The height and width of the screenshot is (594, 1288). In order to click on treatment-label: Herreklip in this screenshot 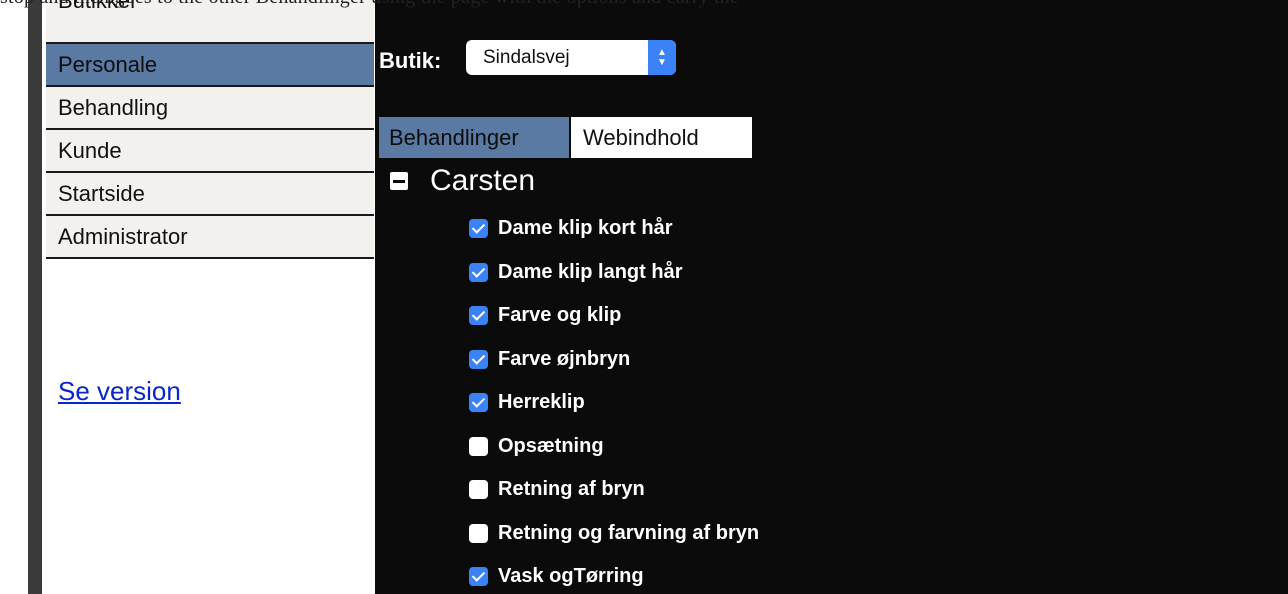, I will do `click(541, 402)`.